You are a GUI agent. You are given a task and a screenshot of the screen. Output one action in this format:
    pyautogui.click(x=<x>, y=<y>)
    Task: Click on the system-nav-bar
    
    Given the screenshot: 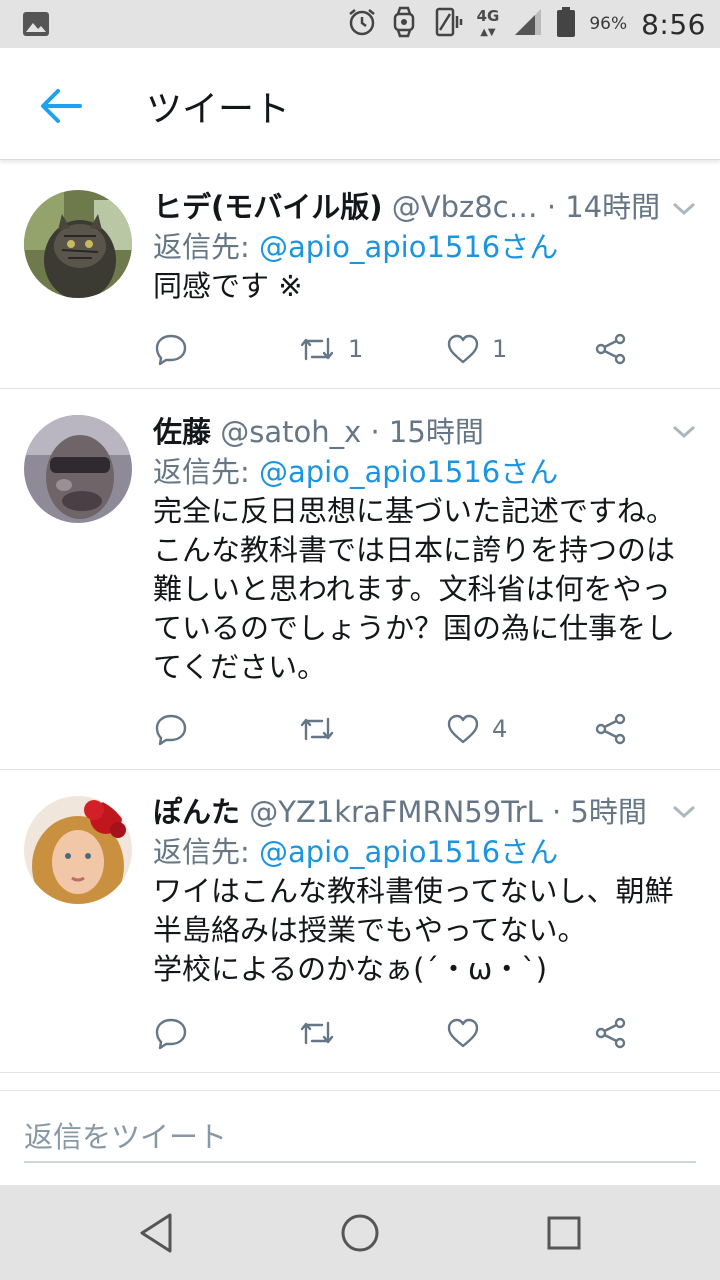 What is the action you would take?
    pyautogui.click(x=360, y=1232)
    